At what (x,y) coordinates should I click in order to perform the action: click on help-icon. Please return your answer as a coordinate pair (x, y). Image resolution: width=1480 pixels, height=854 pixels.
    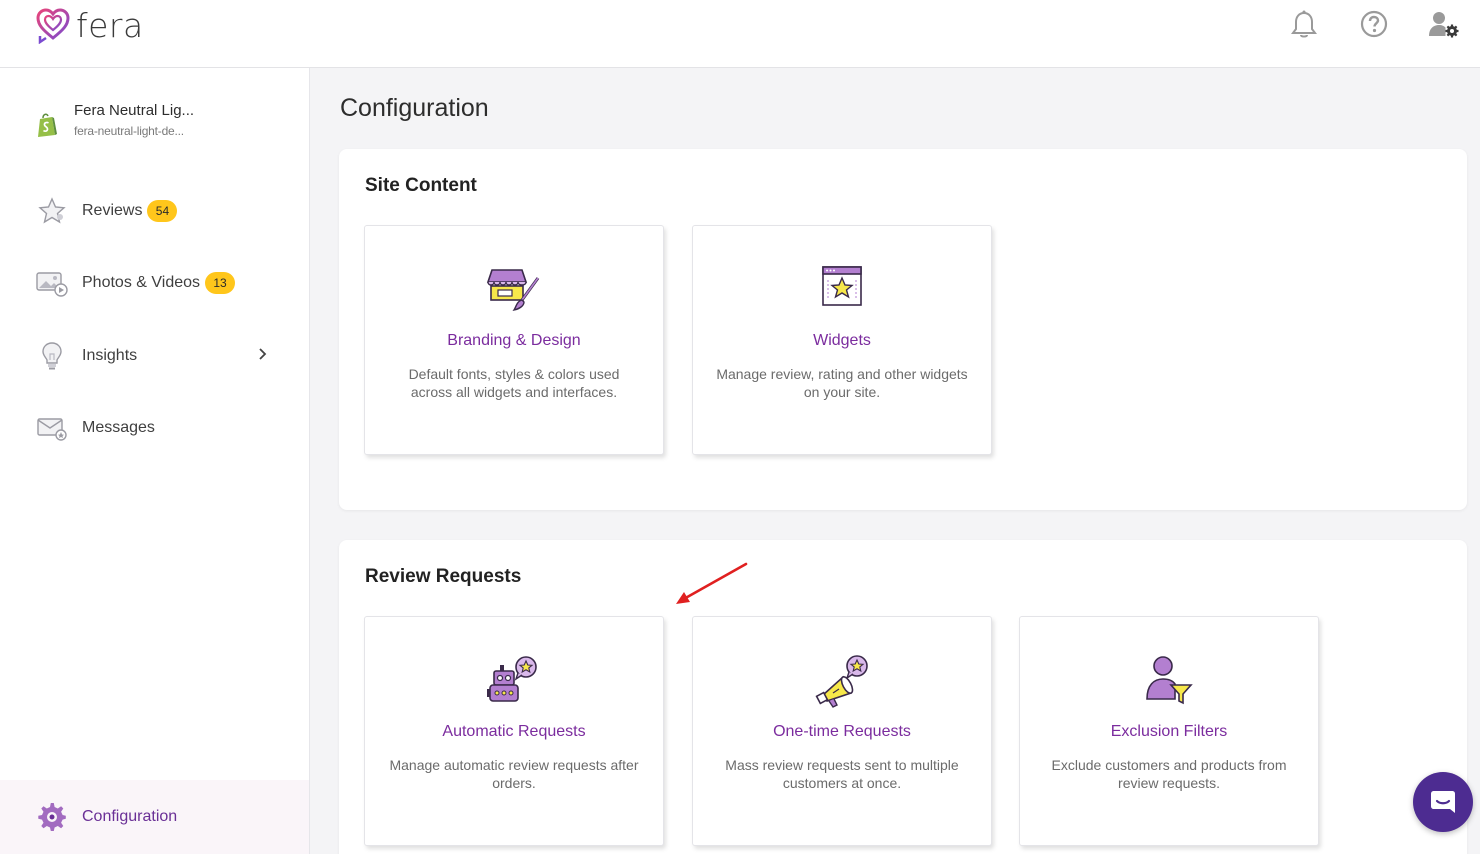
    Looking at the image, I should click on (1374, 24).